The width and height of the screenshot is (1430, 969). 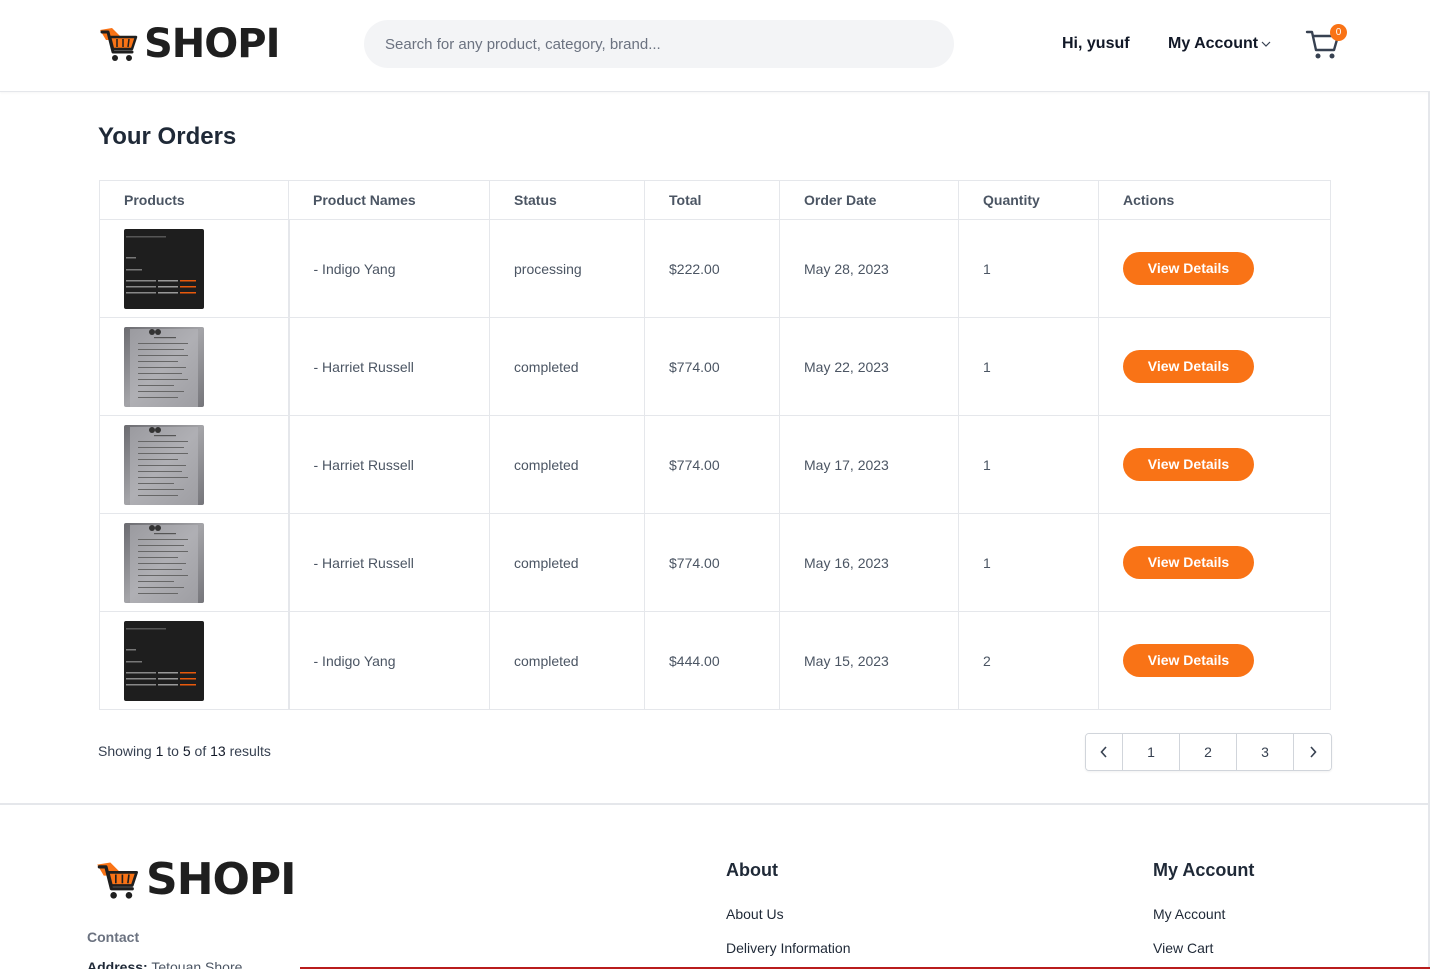 I want to click on results-suffix: results, so click(x=250, y=751).